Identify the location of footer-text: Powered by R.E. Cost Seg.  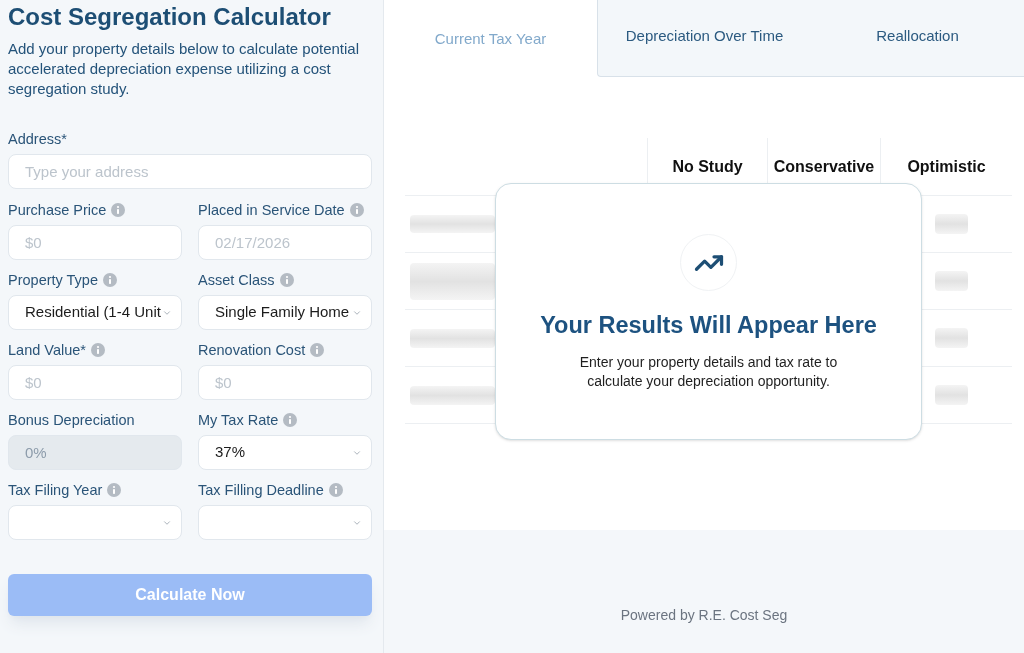
(704, 615).